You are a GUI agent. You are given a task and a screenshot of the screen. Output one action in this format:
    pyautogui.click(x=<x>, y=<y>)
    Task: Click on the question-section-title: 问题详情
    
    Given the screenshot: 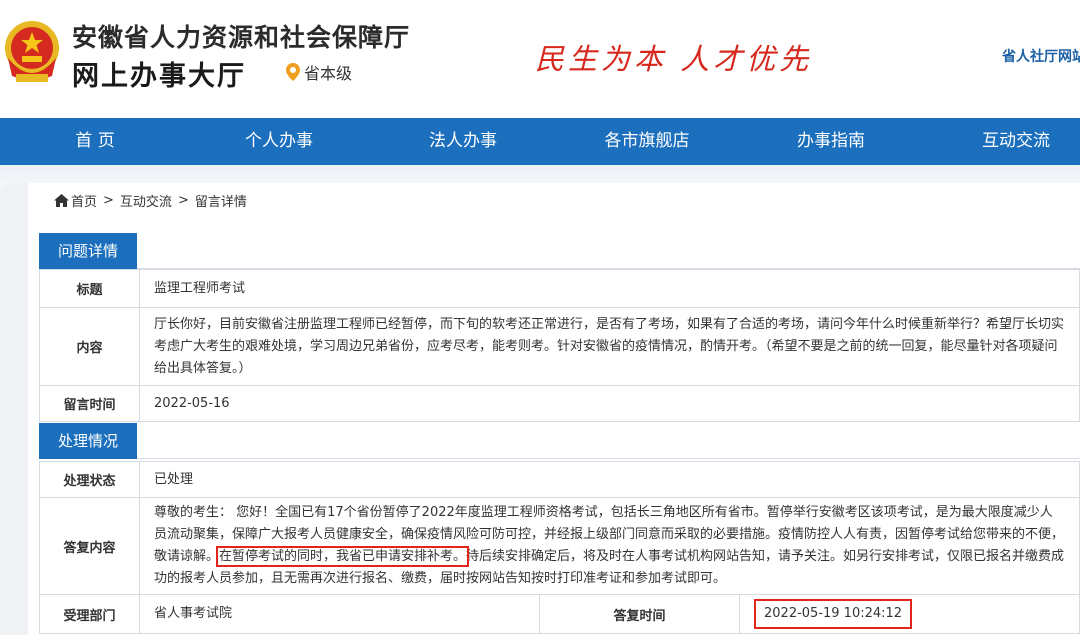 What is the action you would take?
    pyautogui.click(x=88, y=251)
    